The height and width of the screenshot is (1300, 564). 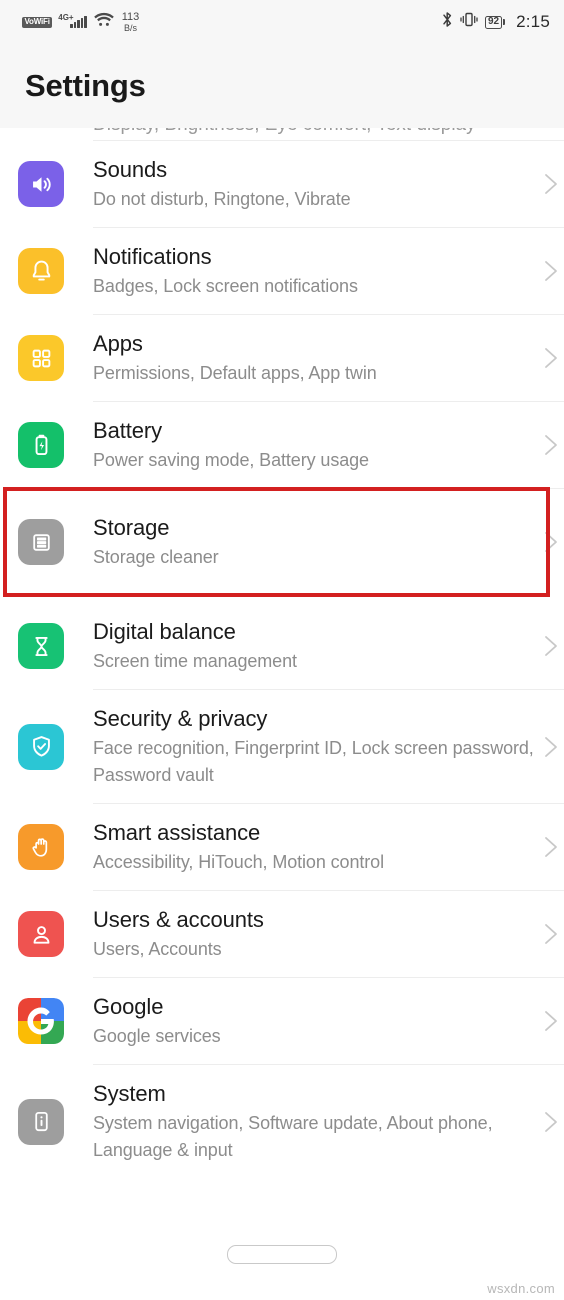 What do you see at coordinates (521, 1288) in the screenshot?
I see `watermark: wsxdn.com` at bounding box center [521, 1288].